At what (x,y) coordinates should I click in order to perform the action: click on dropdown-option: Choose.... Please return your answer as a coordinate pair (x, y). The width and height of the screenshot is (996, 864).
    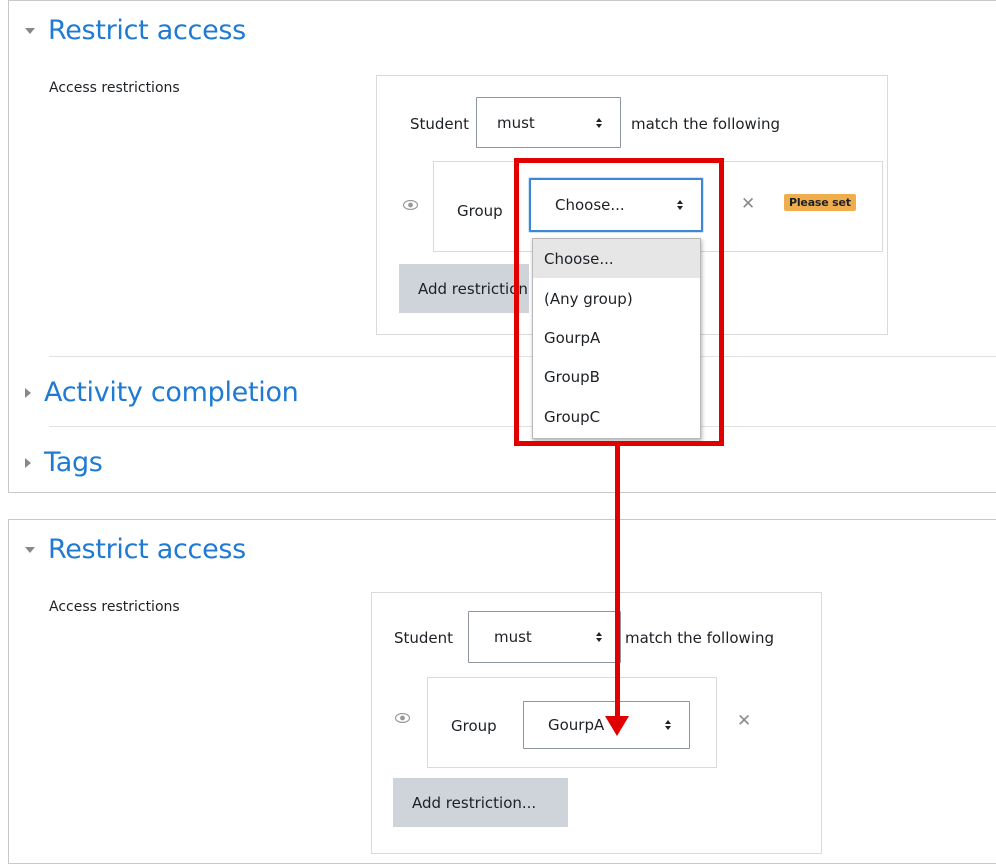
    Looking at the image, I should click on (616, 258).